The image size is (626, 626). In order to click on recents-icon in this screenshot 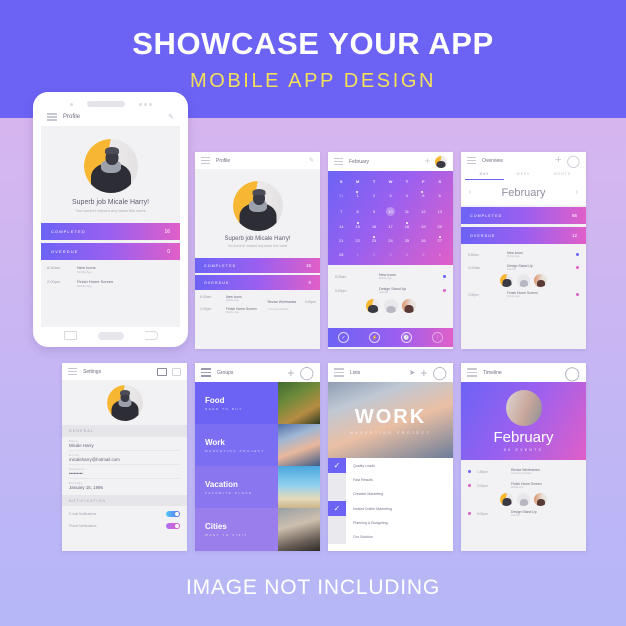, I will do `click(70, 335)`.